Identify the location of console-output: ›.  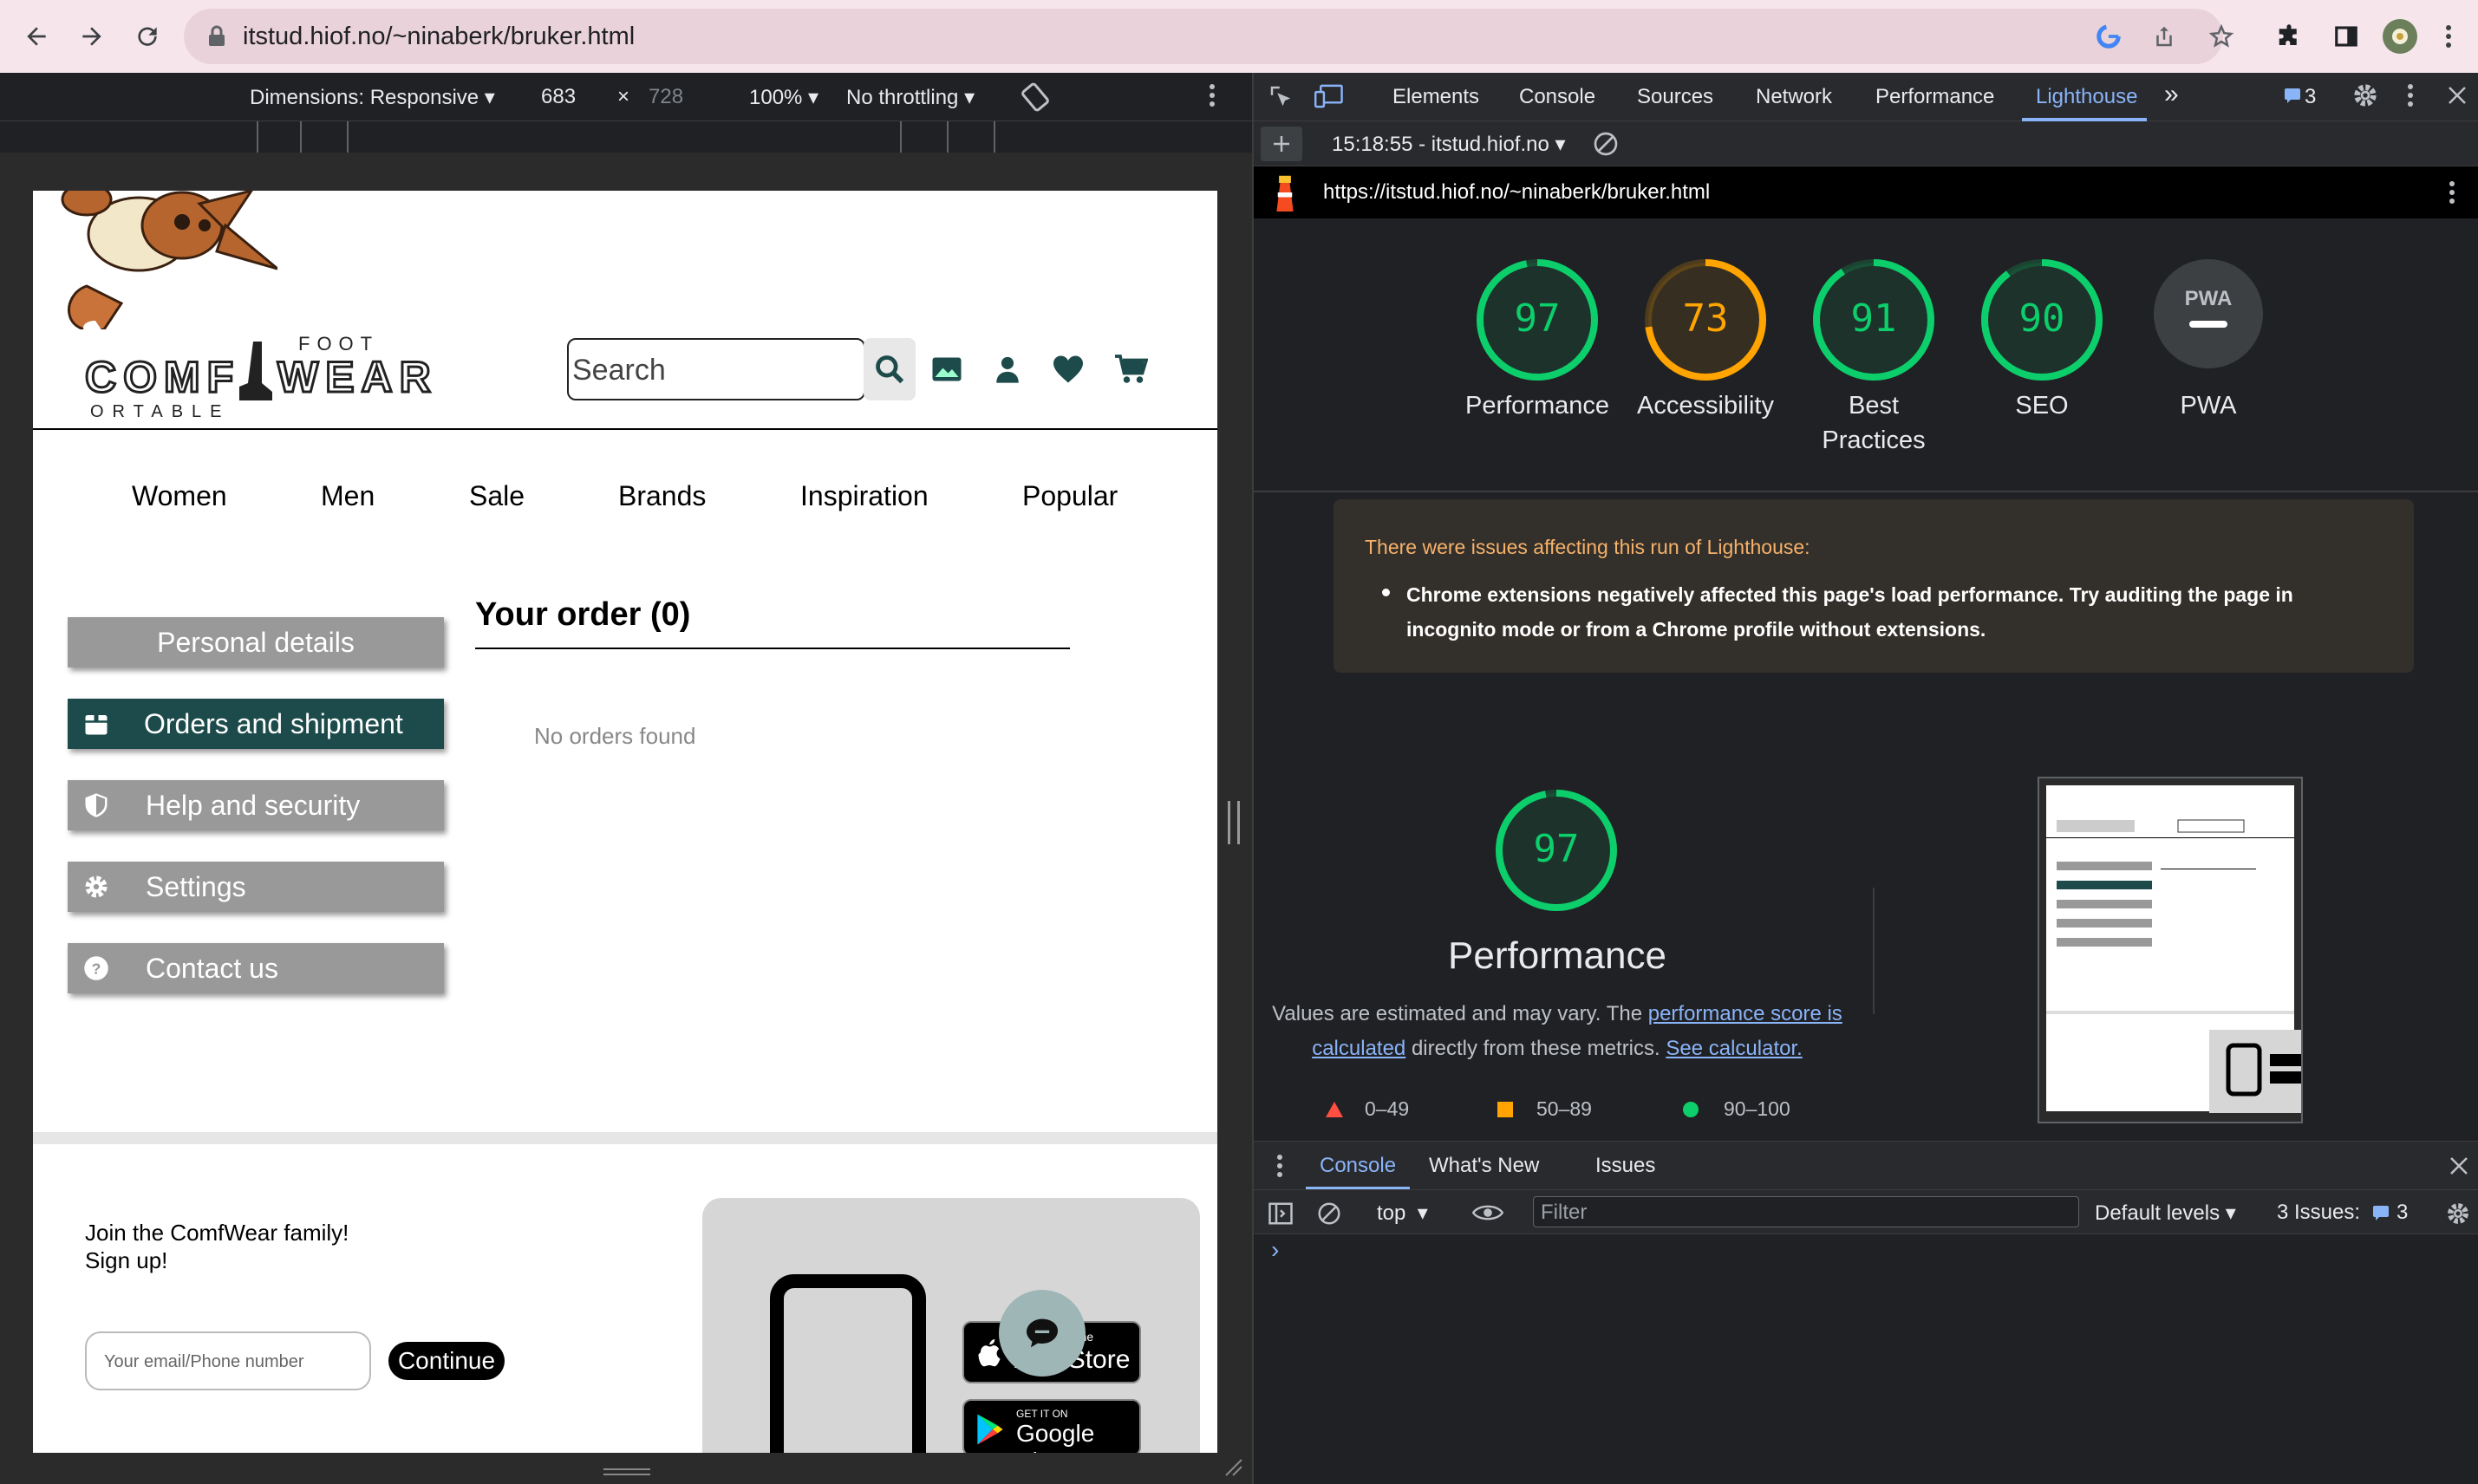
(1866, 1359).